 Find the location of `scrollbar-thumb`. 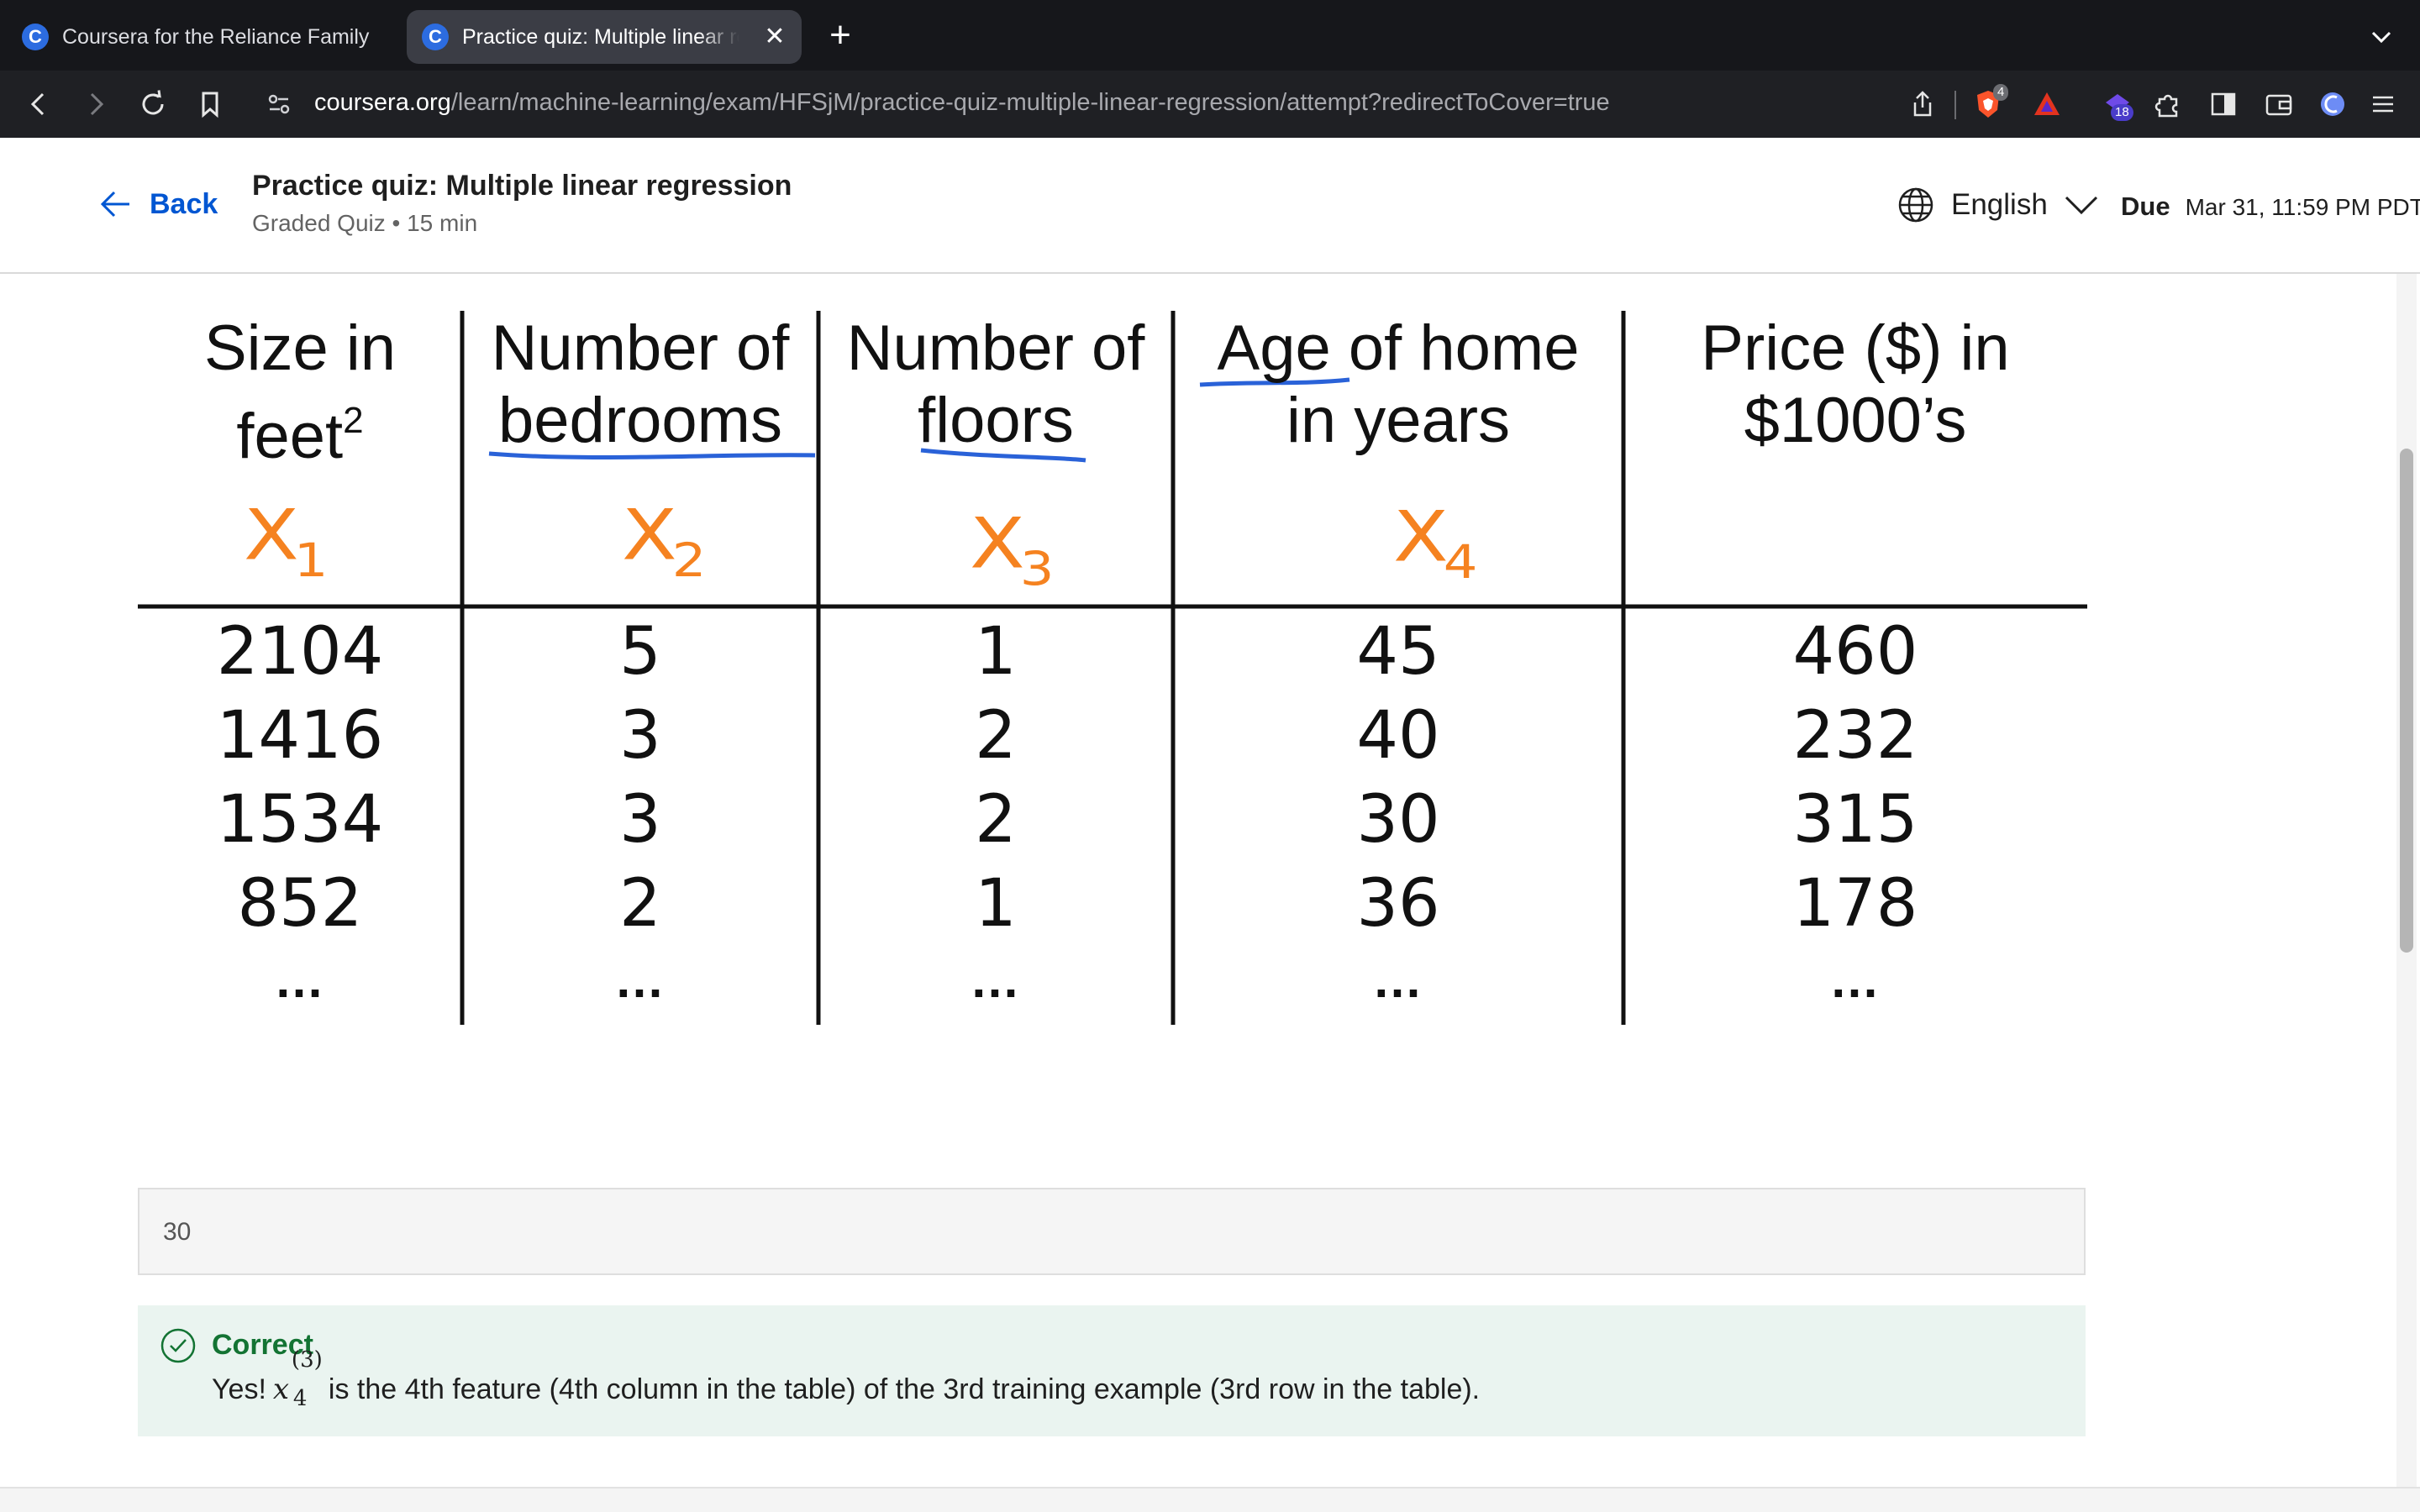

scrollbar-thumb is located at coordinates (2406, 701).